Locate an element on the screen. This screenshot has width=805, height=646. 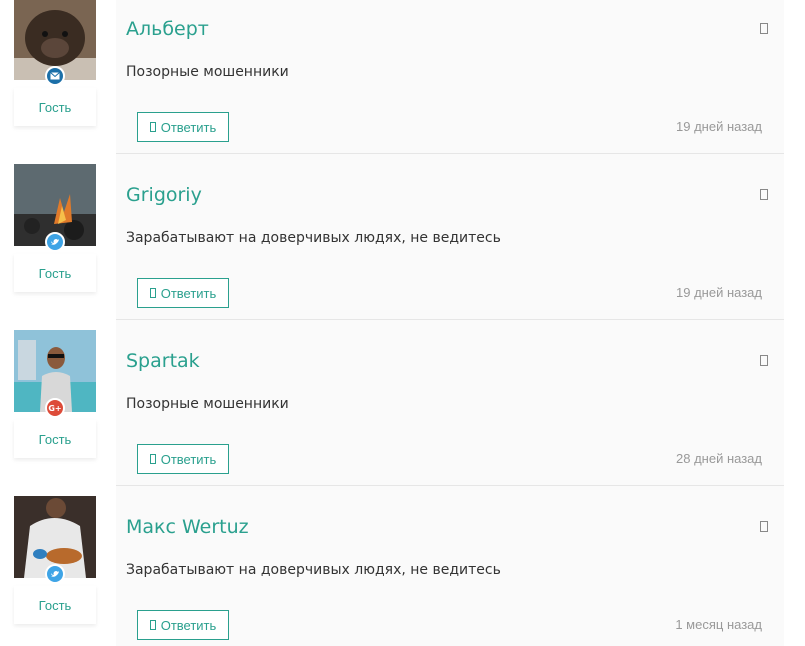
author-name: Альберт is located at coordinates (167, 29).